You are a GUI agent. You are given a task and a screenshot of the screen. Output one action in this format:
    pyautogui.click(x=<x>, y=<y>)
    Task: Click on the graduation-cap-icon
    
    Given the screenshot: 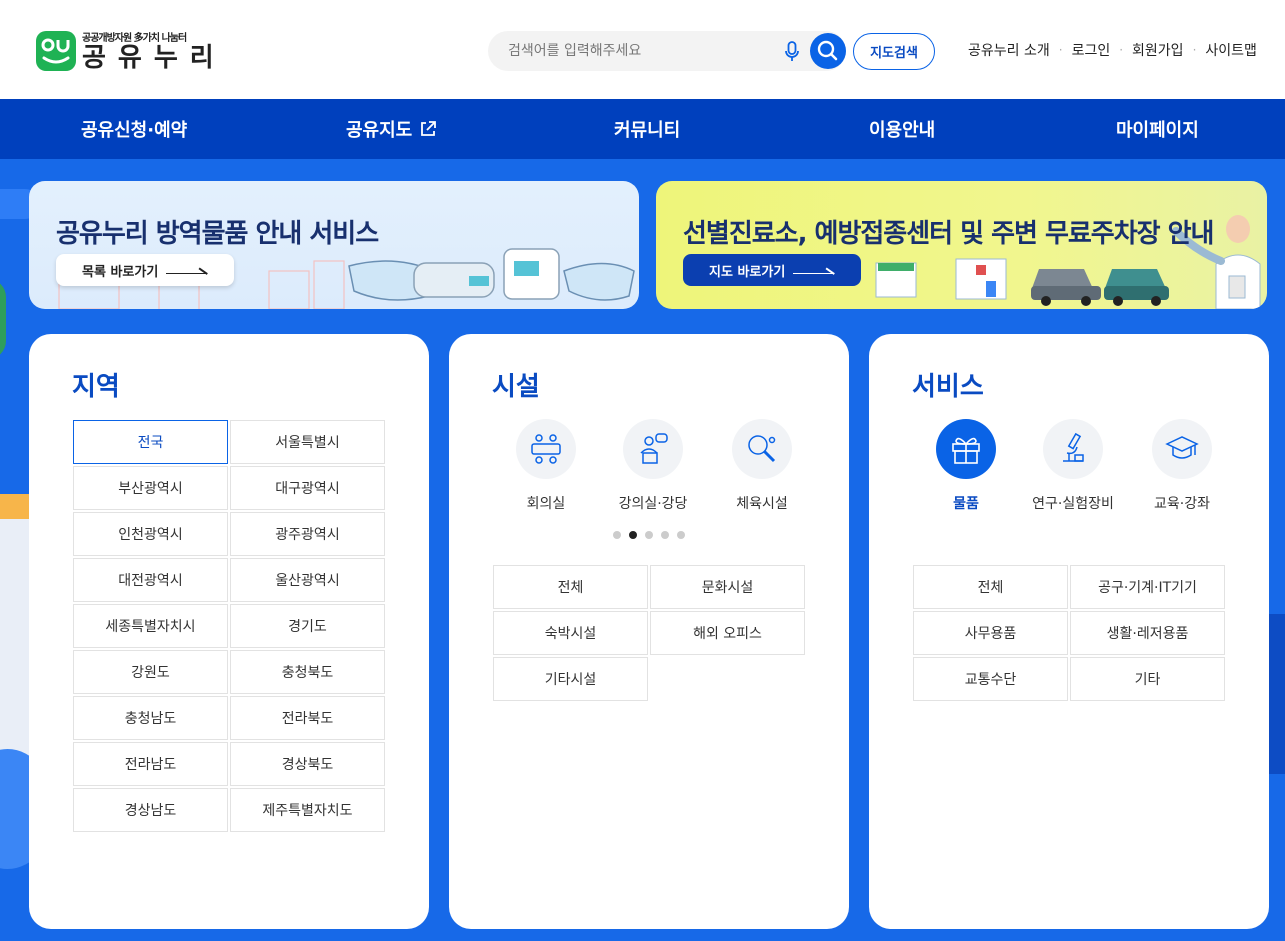 What is the action you would take?
    pyautogui.click(x=1182, y=447)
    